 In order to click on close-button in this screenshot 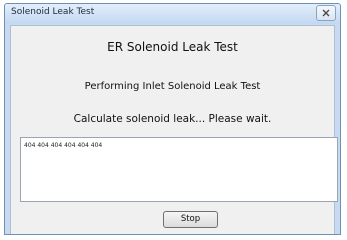, I will do `click(326, 13)`.